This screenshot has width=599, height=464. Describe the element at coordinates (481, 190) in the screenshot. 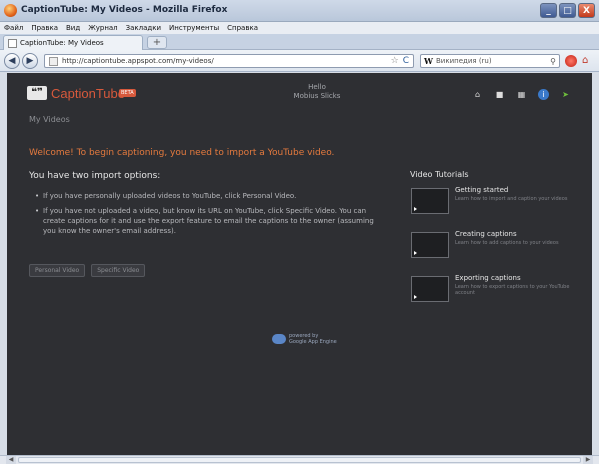

I see `tutorial-title: Getting started` at that location.